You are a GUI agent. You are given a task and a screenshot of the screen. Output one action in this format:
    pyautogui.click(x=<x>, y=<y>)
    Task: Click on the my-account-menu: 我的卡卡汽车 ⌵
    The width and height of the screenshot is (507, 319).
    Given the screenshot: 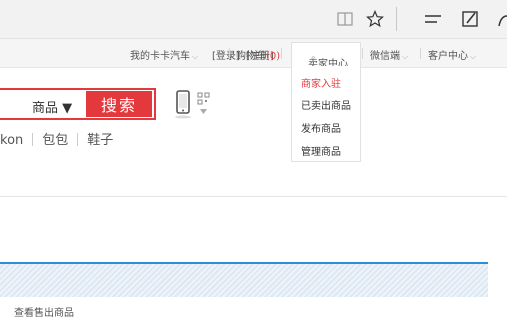 What is the action you would take?
    pyautogui.click(x=164, y=54)
    